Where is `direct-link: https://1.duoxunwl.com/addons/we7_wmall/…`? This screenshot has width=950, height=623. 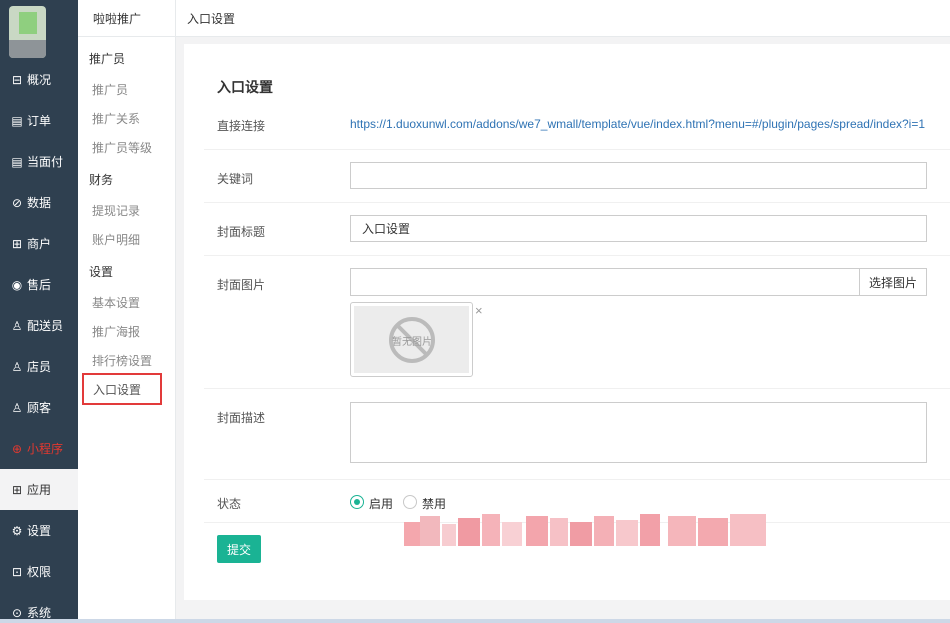 direct-link: https://1.duoxunwl.com/addons/we7_wmall/… is located at coordinates (637, 124).